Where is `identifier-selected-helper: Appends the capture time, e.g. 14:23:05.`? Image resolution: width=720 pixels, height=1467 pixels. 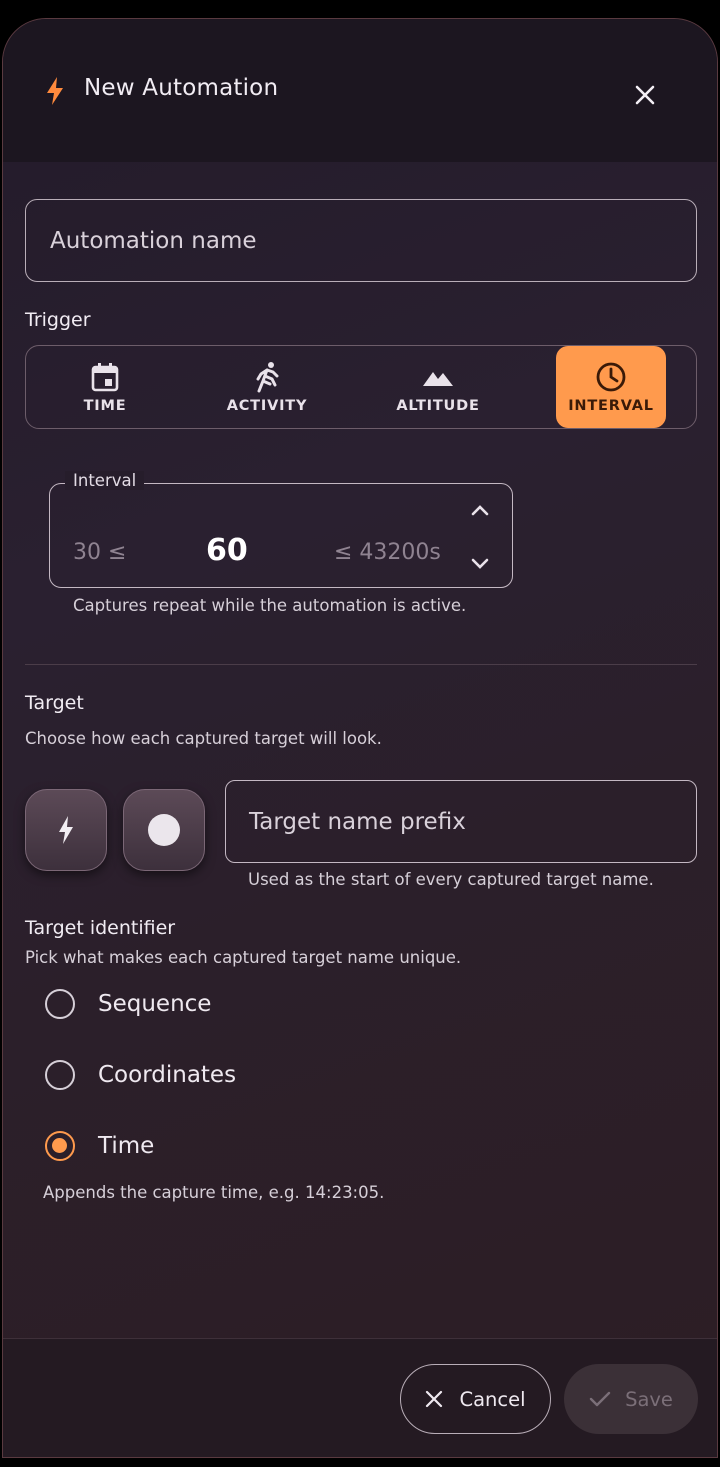 identifier-selected-helper: Appends the capture time, e.g. 14:23:05. is located at coordinates (214, 1192).